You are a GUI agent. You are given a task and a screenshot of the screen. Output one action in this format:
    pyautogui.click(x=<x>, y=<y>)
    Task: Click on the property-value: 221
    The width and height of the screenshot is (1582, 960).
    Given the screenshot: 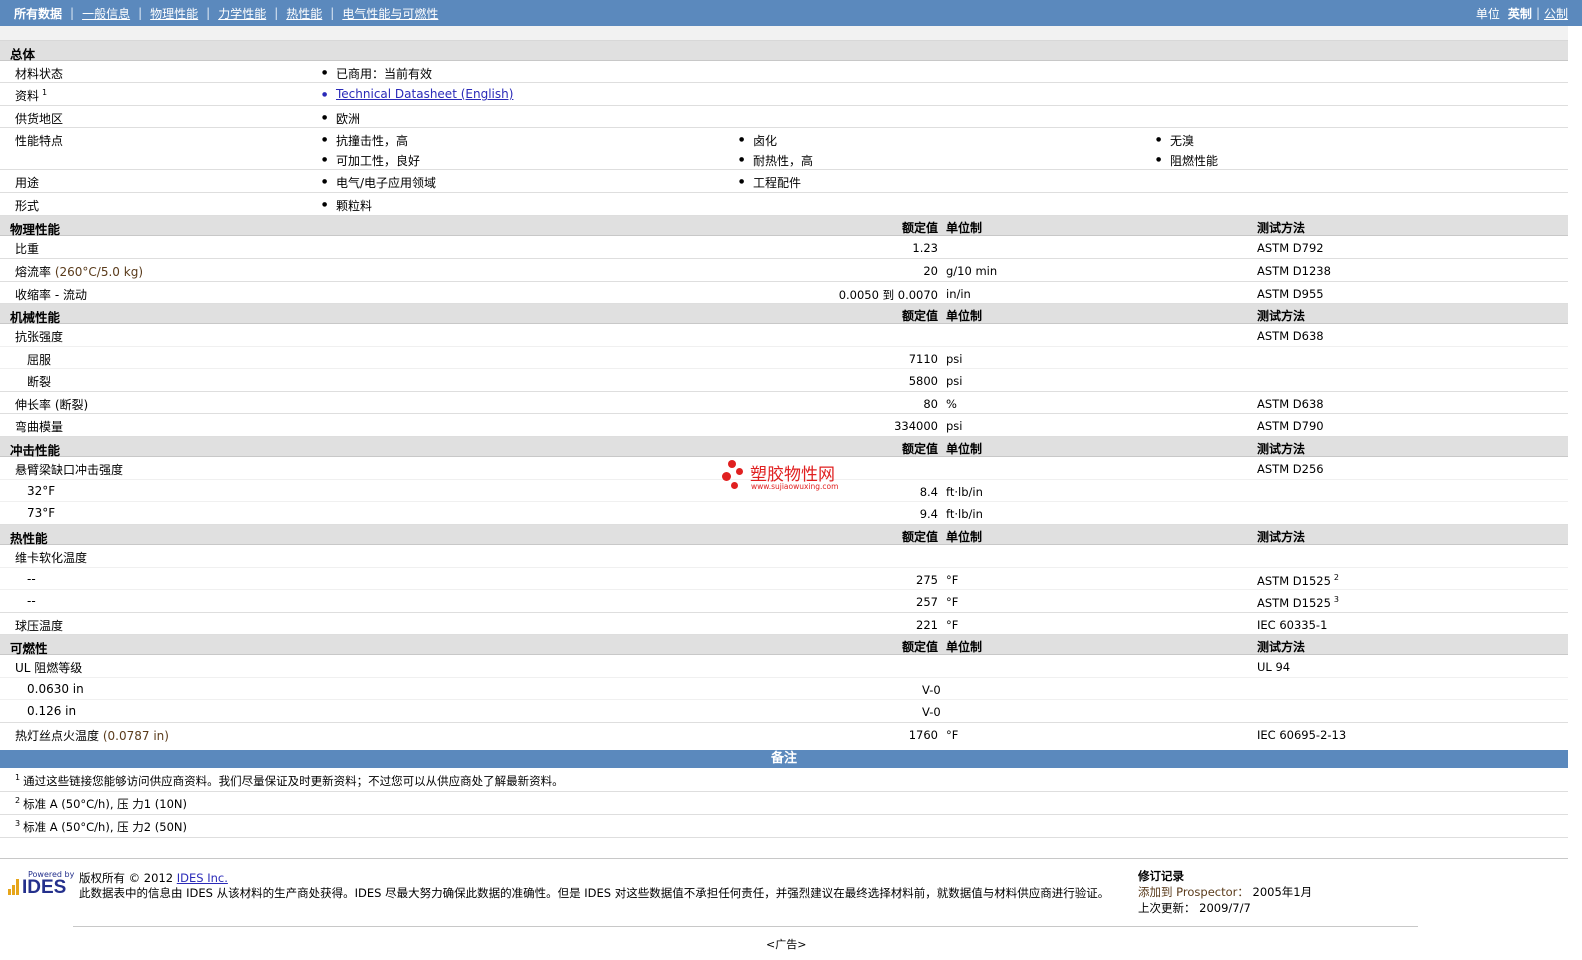 What is the action you would take?
    pyautogui.click(x=927, y=625)
    